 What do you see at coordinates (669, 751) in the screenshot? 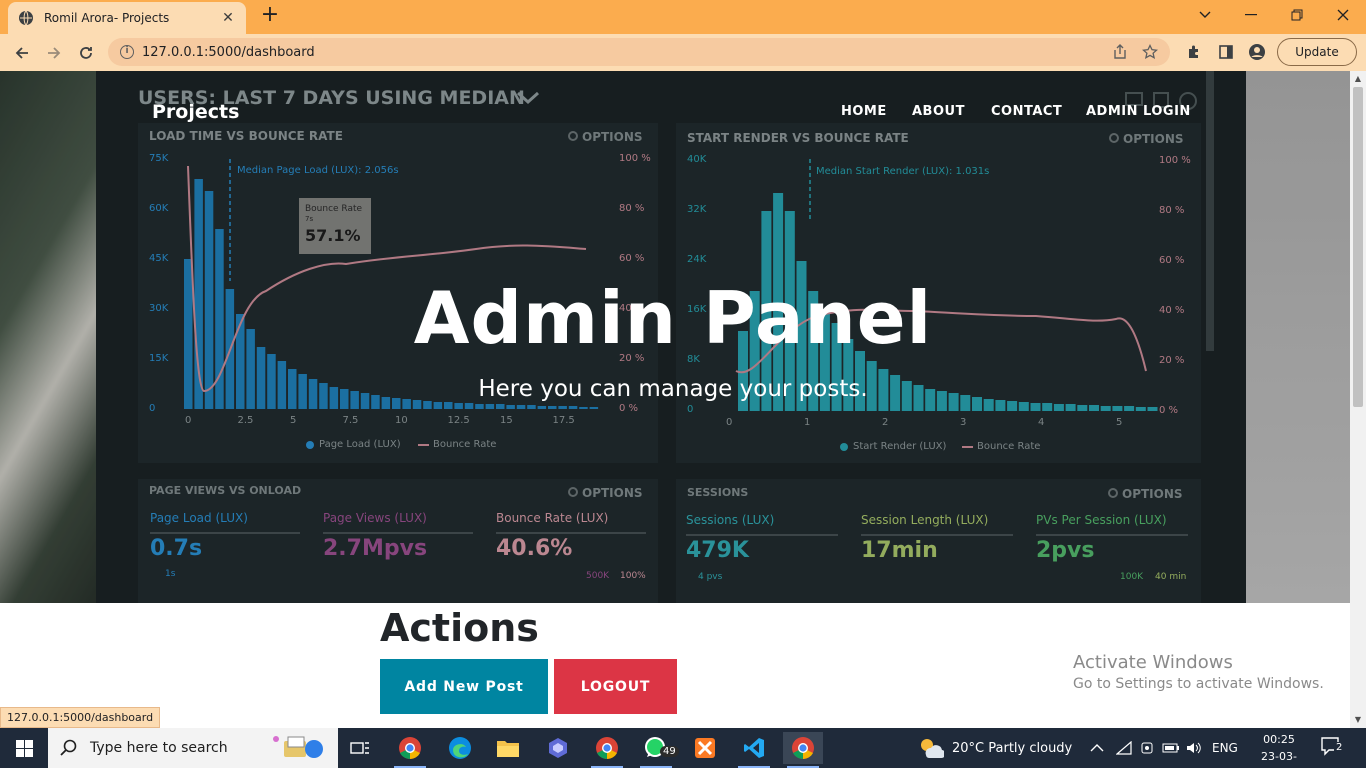
I see `whatsapp-badge: 49` at bounding box center [669, 751].